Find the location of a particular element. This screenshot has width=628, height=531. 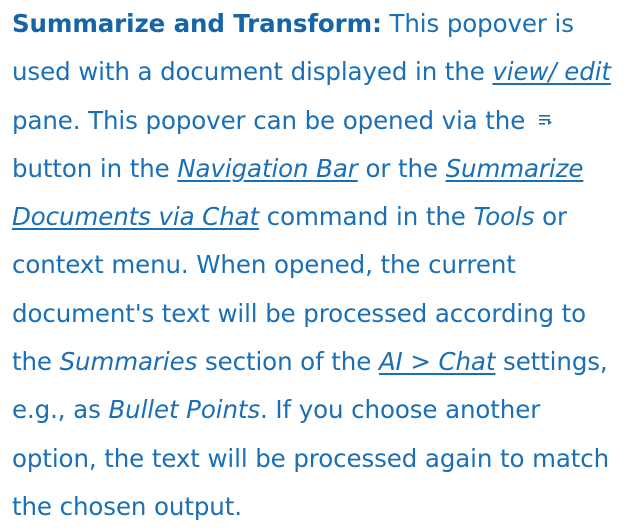

link-navigation-bar: Navigation Bar is located at coordinates (267, 168).